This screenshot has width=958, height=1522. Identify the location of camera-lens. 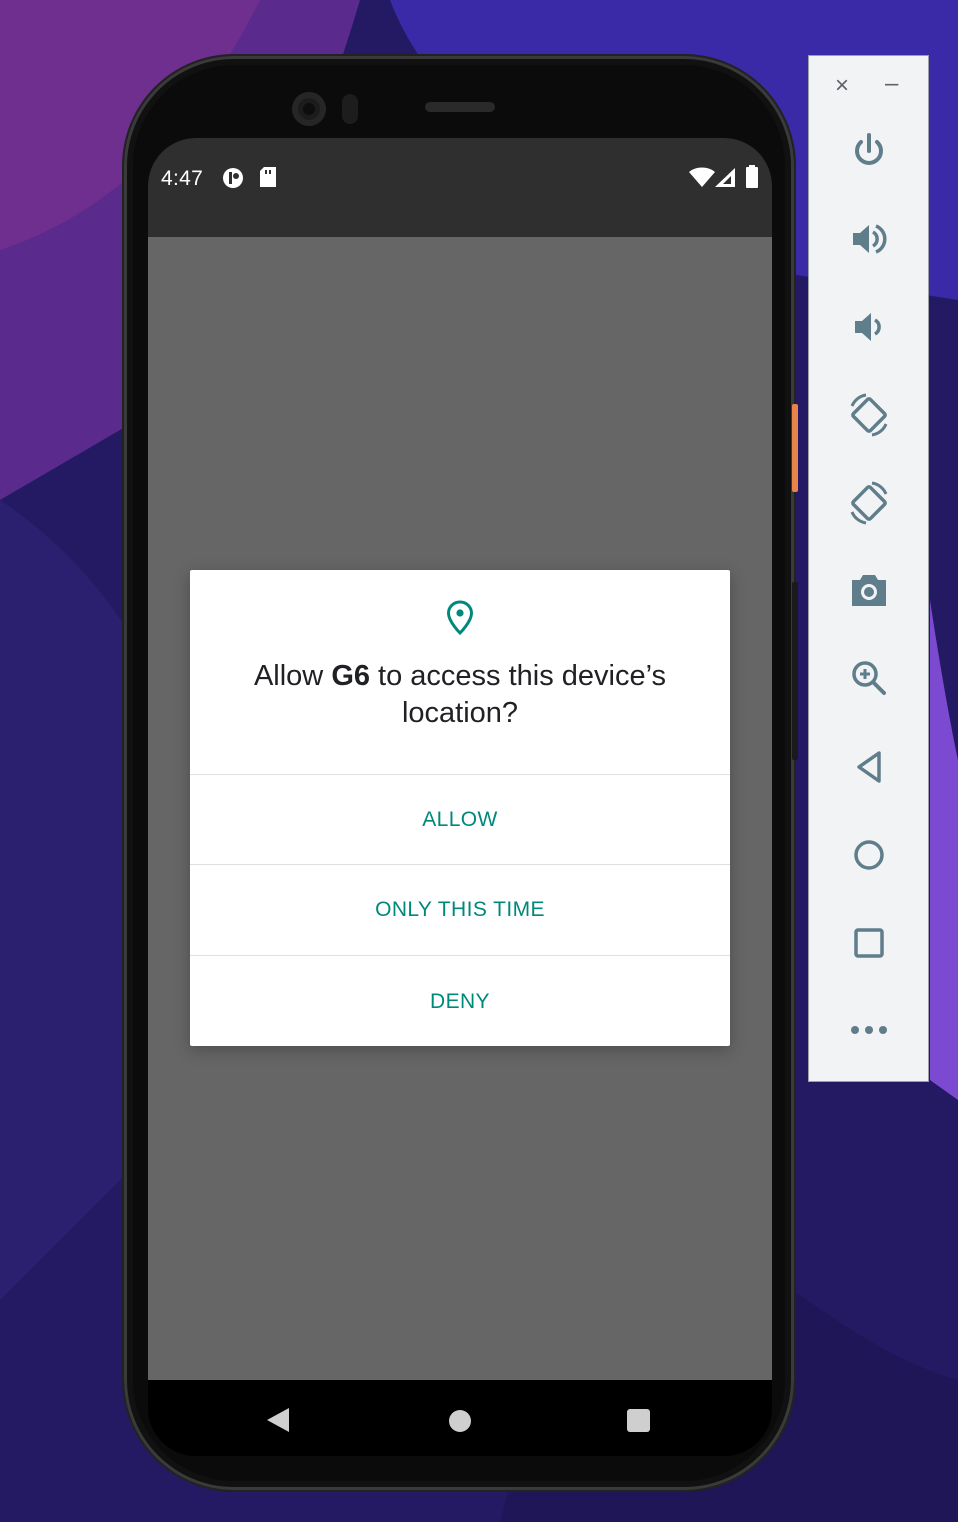
(309, 109).